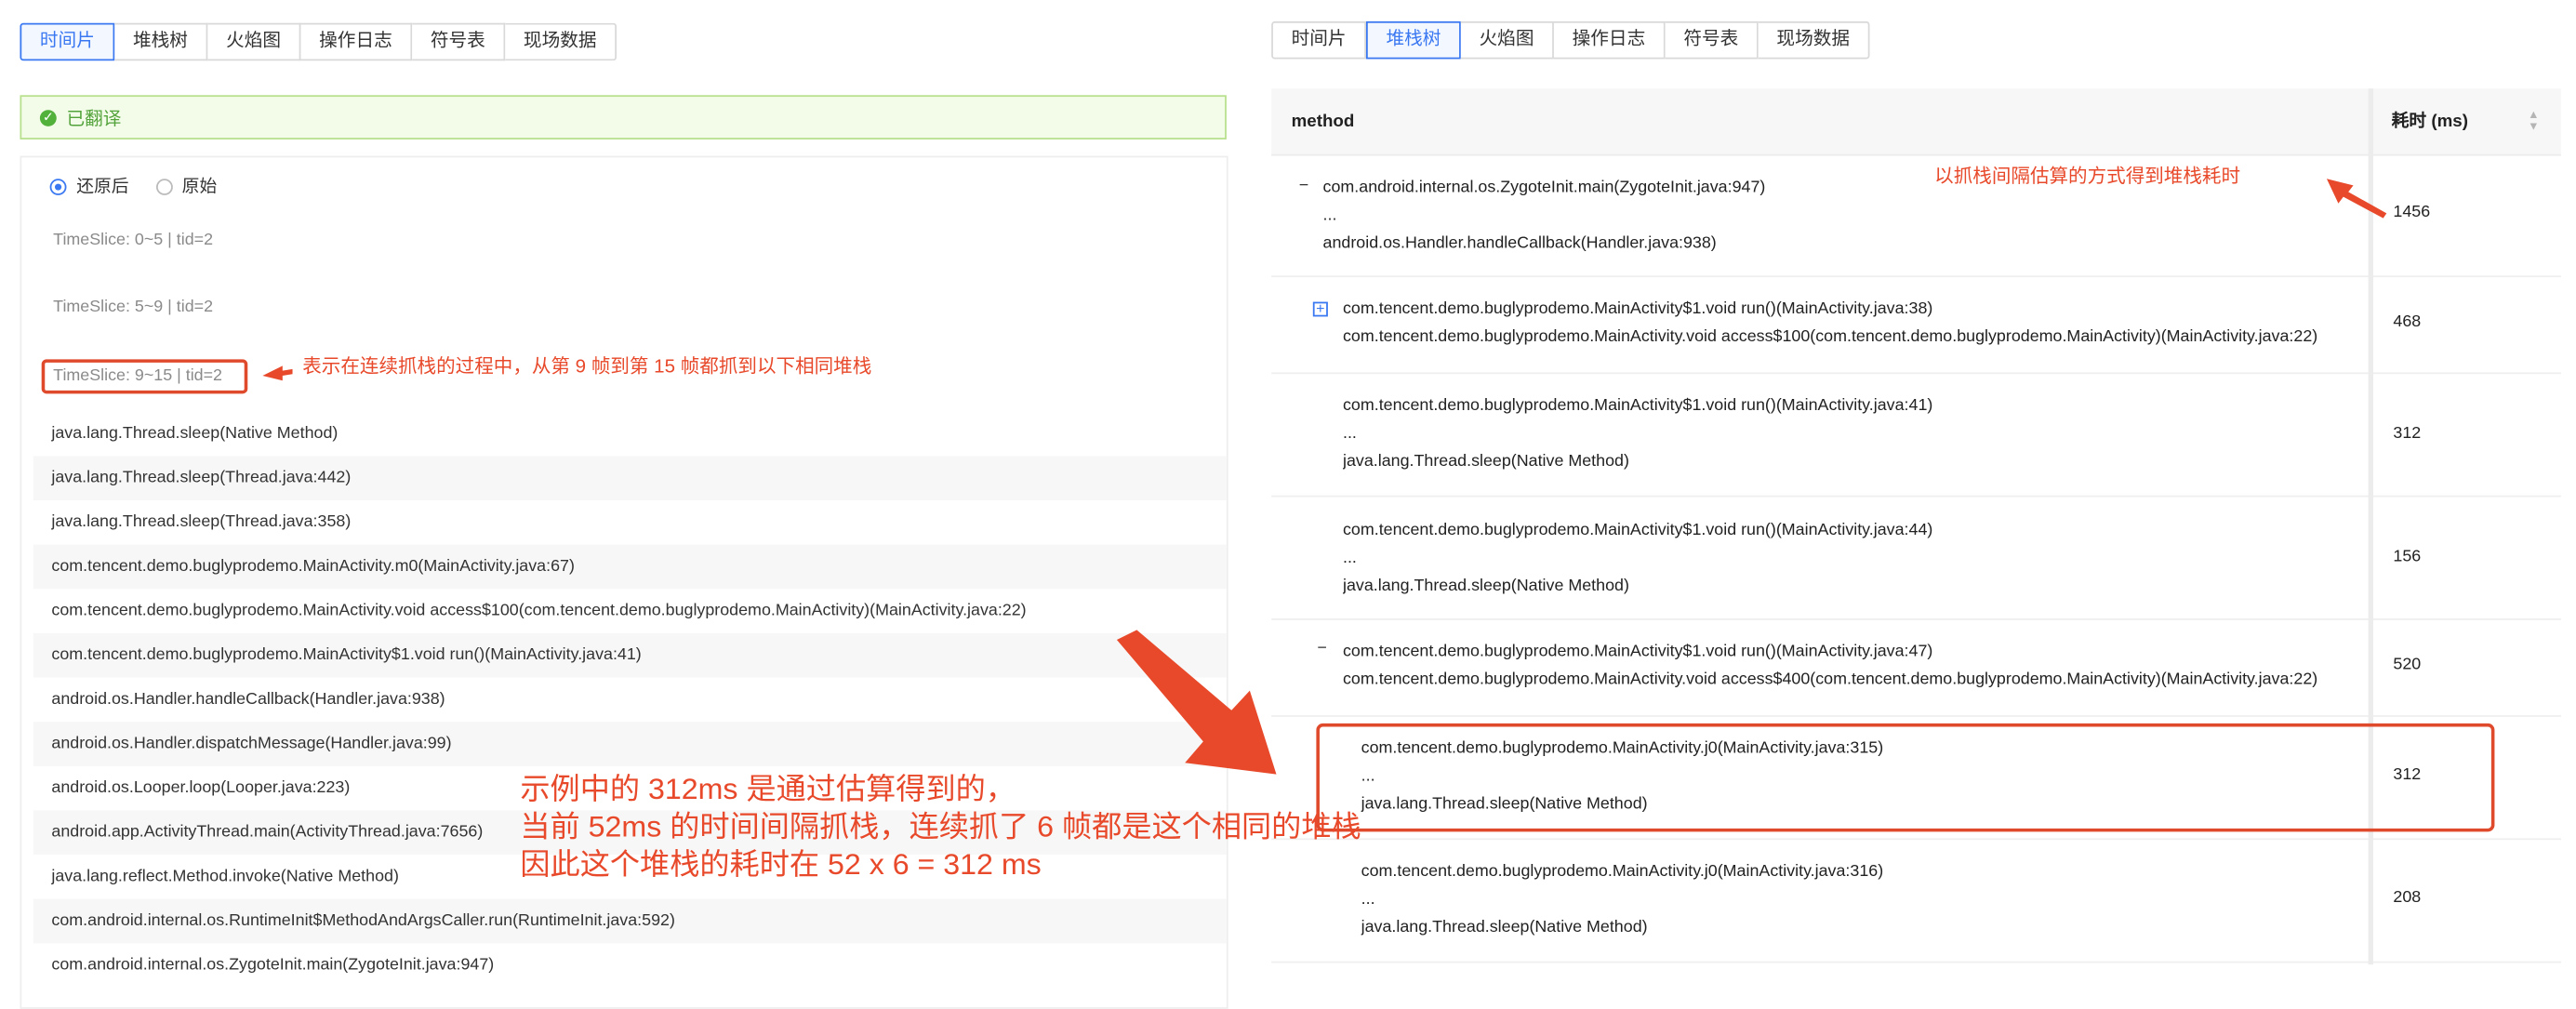  I want to click on explanation-line: 因此这个堆栈的耗时在 52 x 6 = 312 ms, so click(781, 864).